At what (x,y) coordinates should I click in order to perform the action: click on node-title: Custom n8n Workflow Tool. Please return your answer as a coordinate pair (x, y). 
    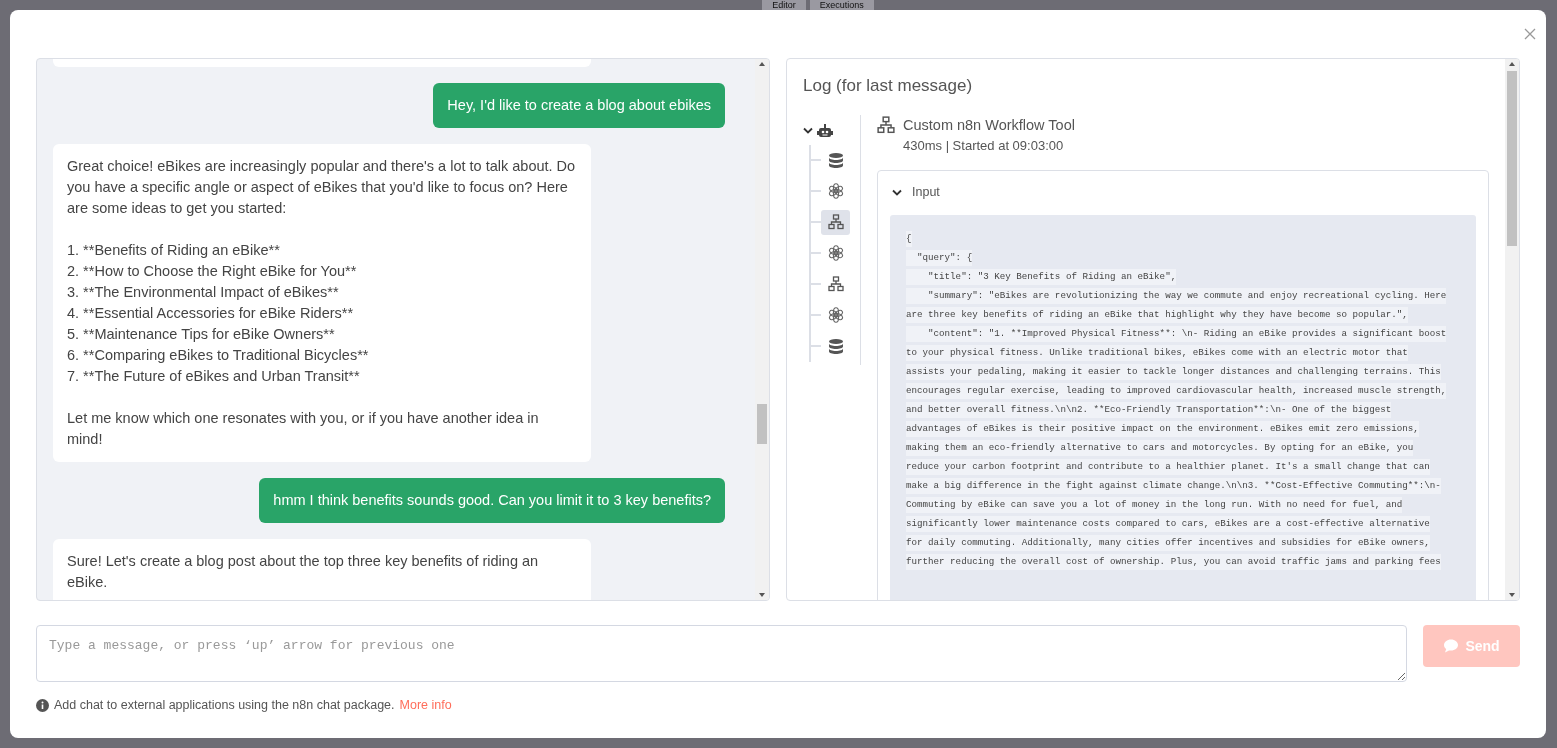
    Looking at the image, I should click on (989, 125).